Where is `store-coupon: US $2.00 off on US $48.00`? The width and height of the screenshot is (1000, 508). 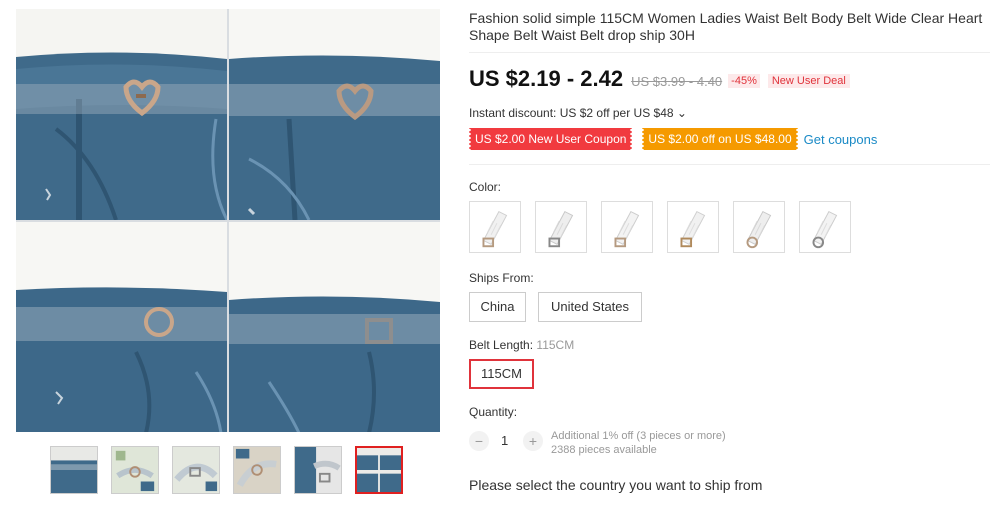 store-coupon: US $2.00 off on US $48.00 is located at coordinates (720, 139).